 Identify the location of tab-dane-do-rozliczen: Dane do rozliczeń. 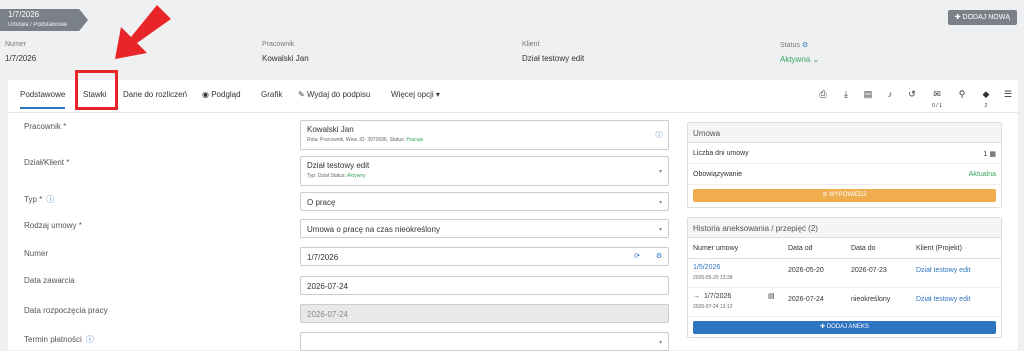
(155, 94).